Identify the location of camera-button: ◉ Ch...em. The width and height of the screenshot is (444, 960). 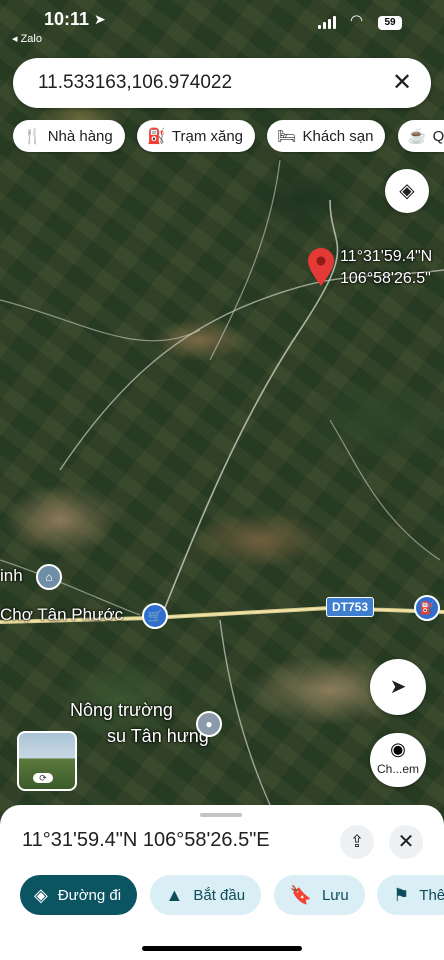
(398, 760).